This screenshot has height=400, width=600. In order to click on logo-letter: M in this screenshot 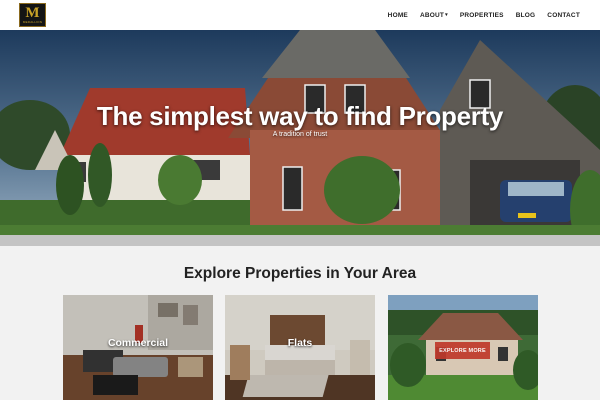, I will do `click(32, 13)`.